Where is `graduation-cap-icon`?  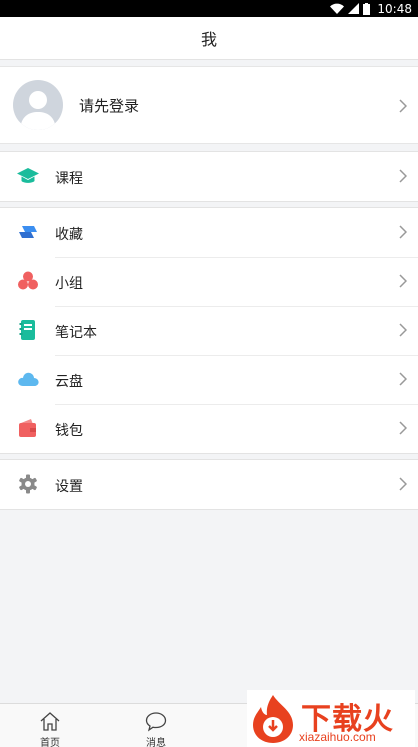 graduation-cap-icon is located at coordinates (28, 175).